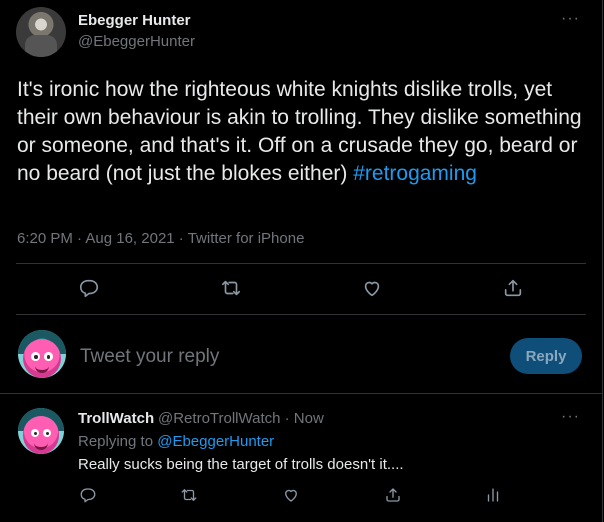  What do you see at coordinates (41, 32) in the screenshot?
I see `author-avatar` at bounding box center [41, 32].